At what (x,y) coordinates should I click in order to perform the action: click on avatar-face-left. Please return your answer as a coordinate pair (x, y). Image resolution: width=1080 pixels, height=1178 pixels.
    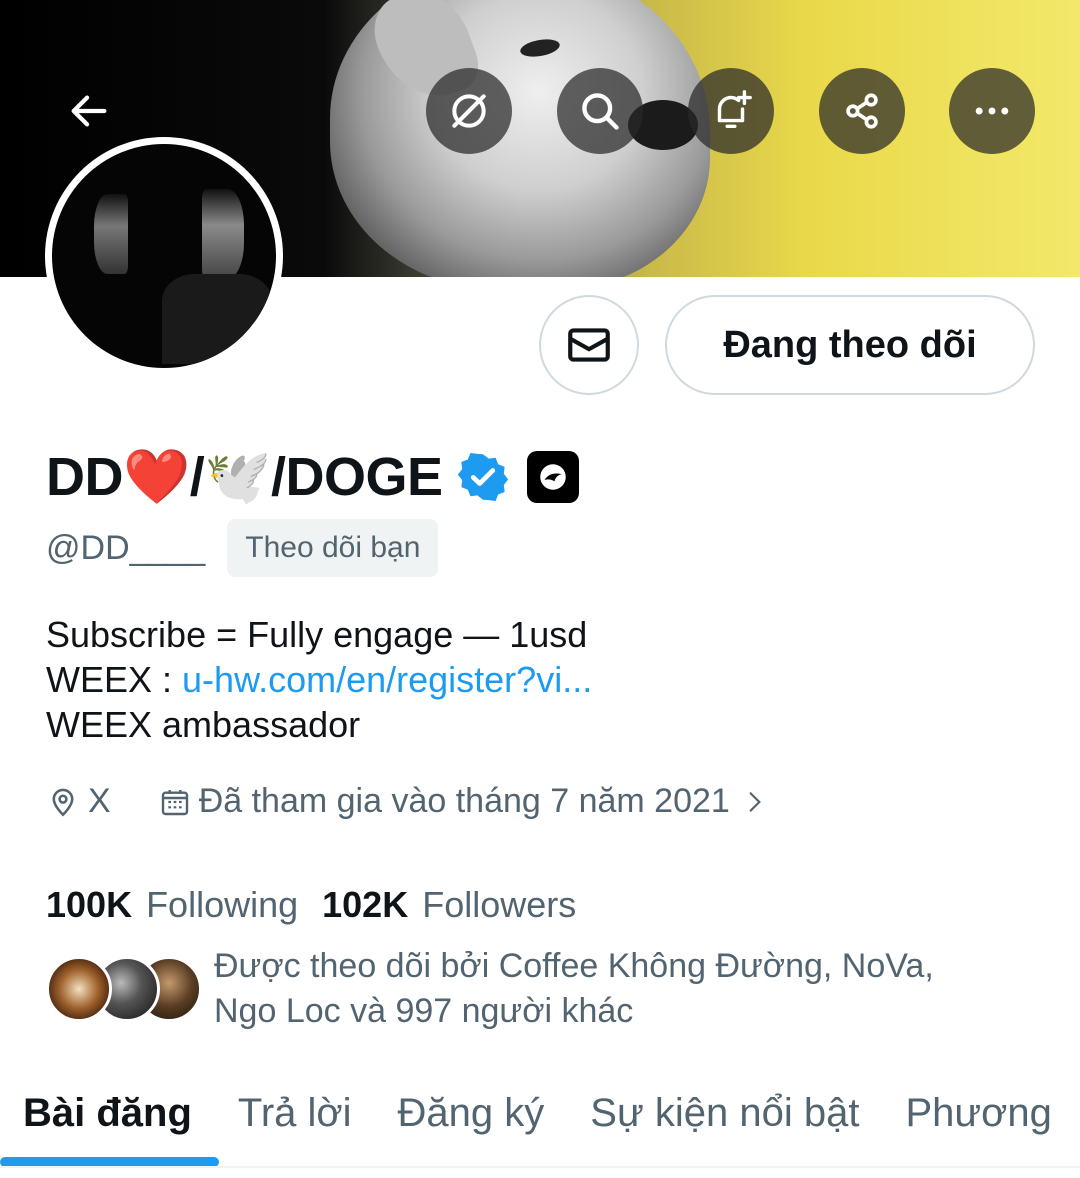
    Looking at the image, I should click on (111, 234).